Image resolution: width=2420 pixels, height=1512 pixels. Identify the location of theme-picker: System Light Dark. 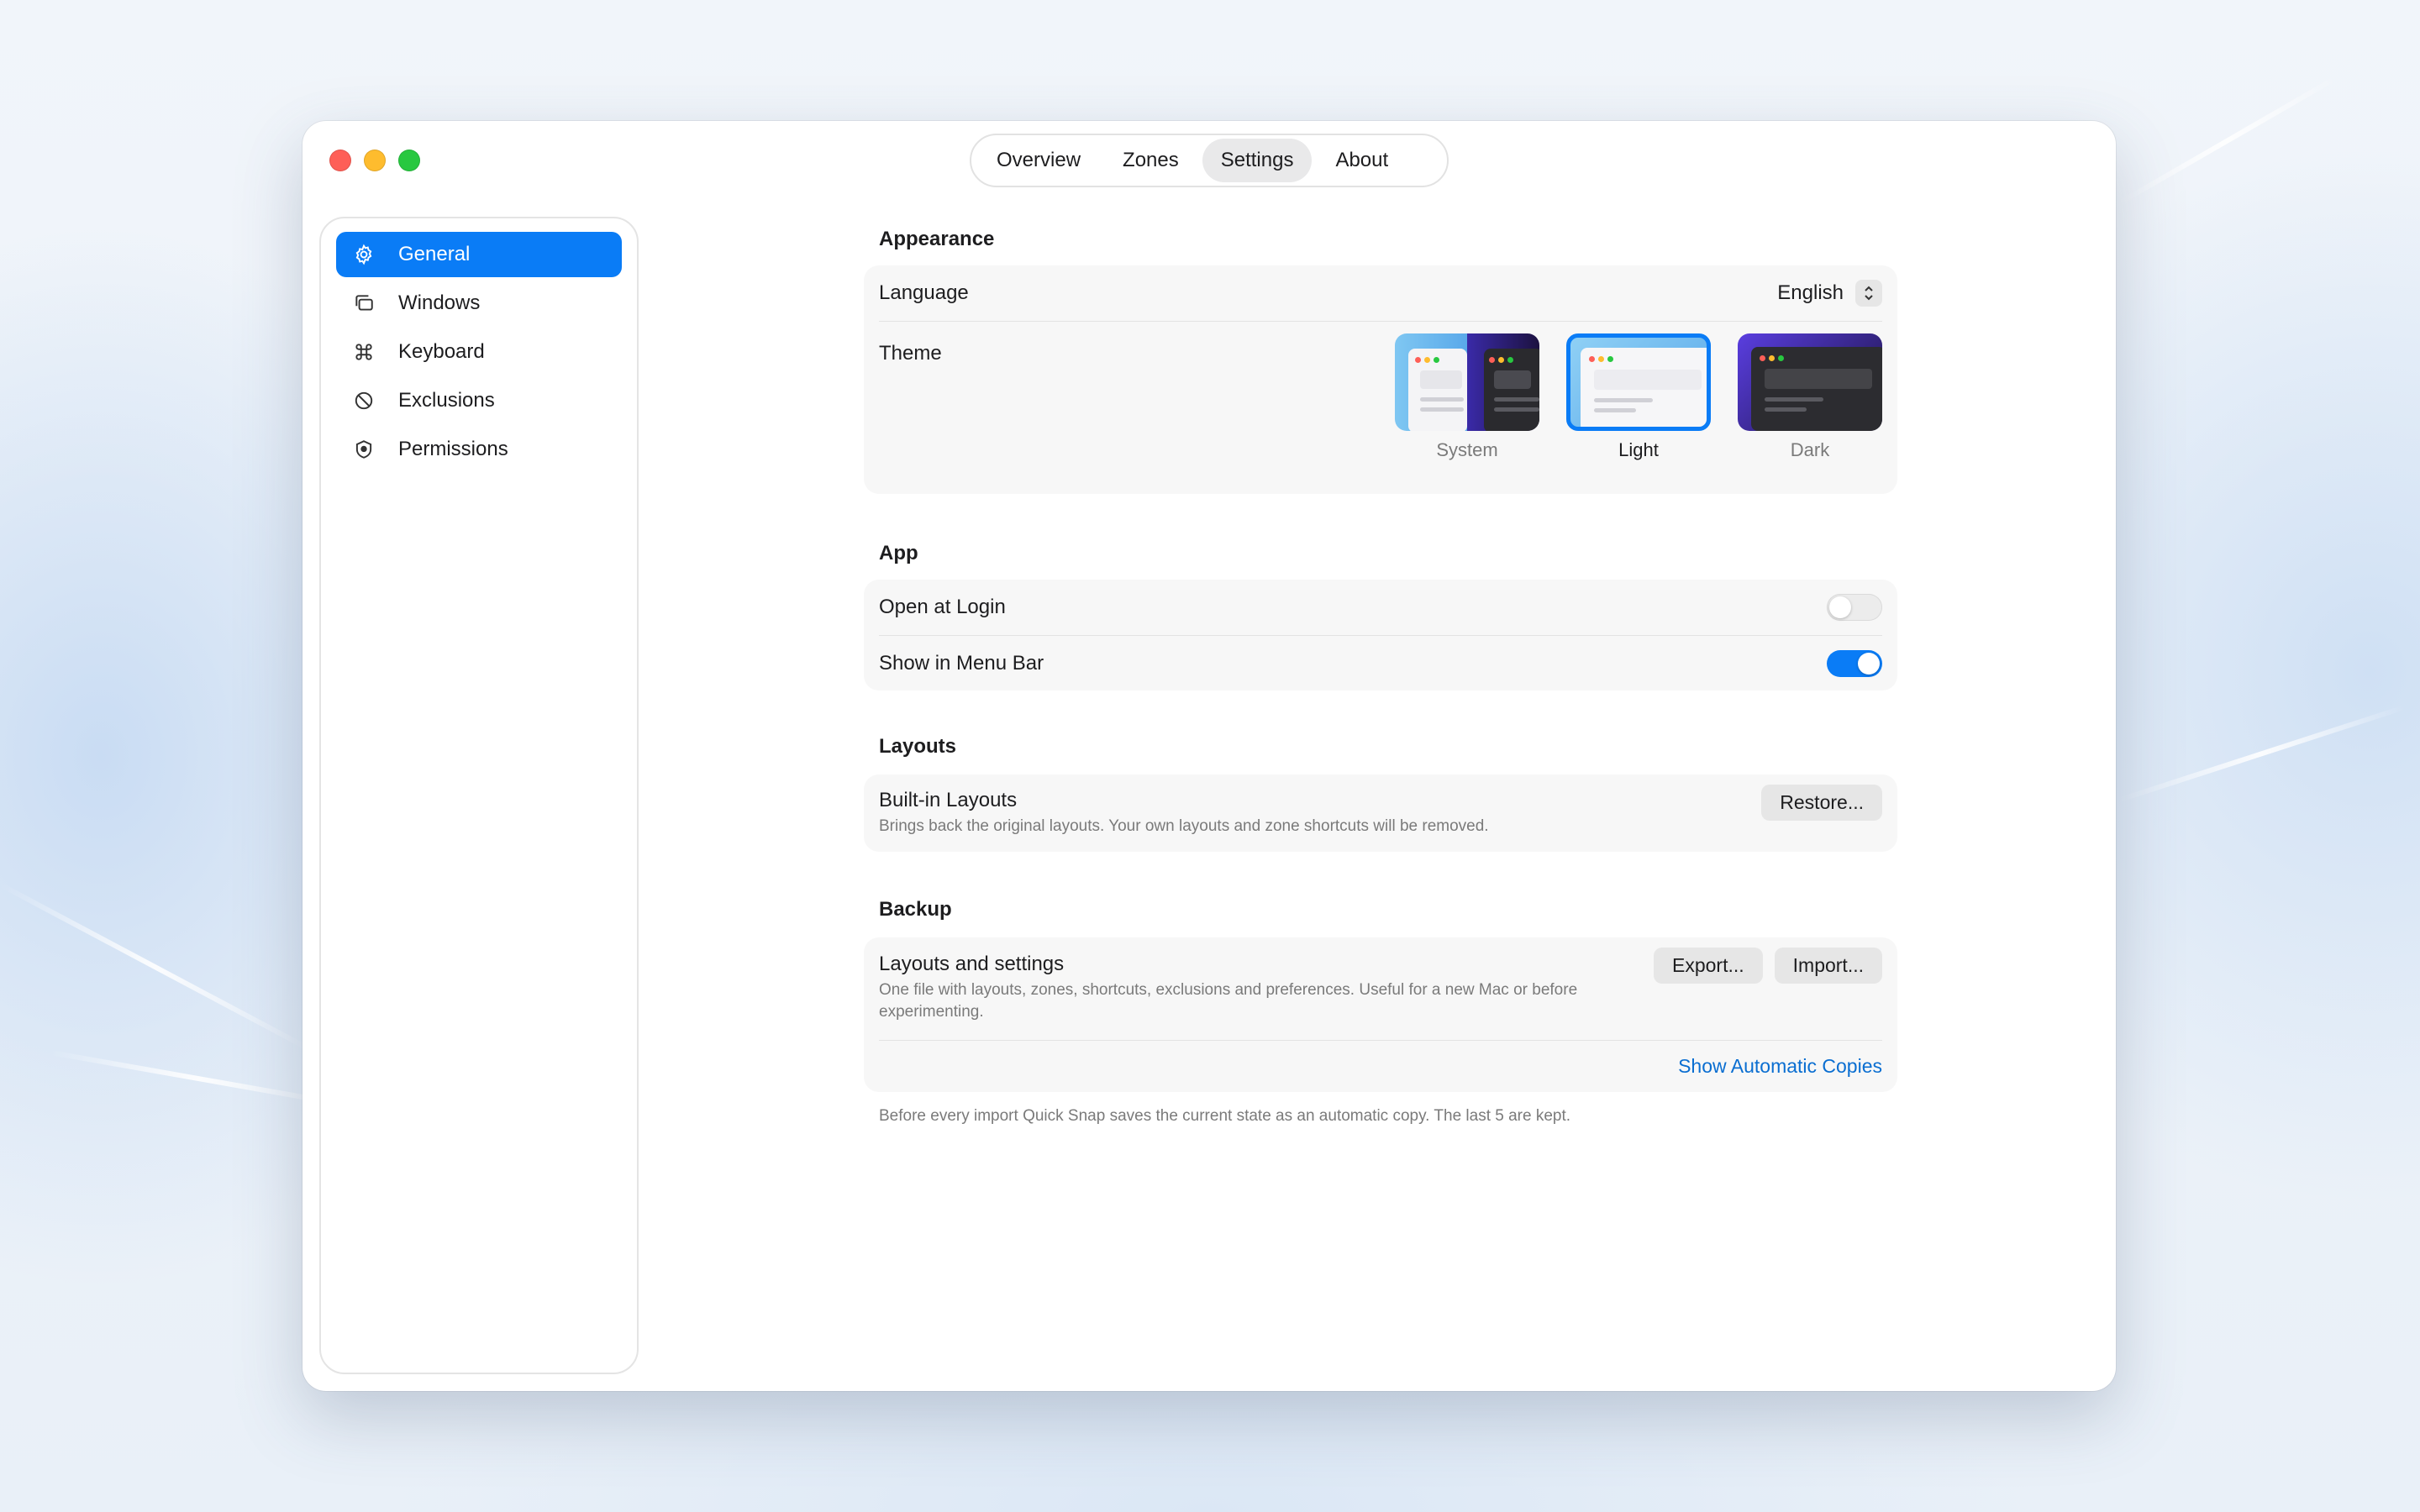
(1638, 397).